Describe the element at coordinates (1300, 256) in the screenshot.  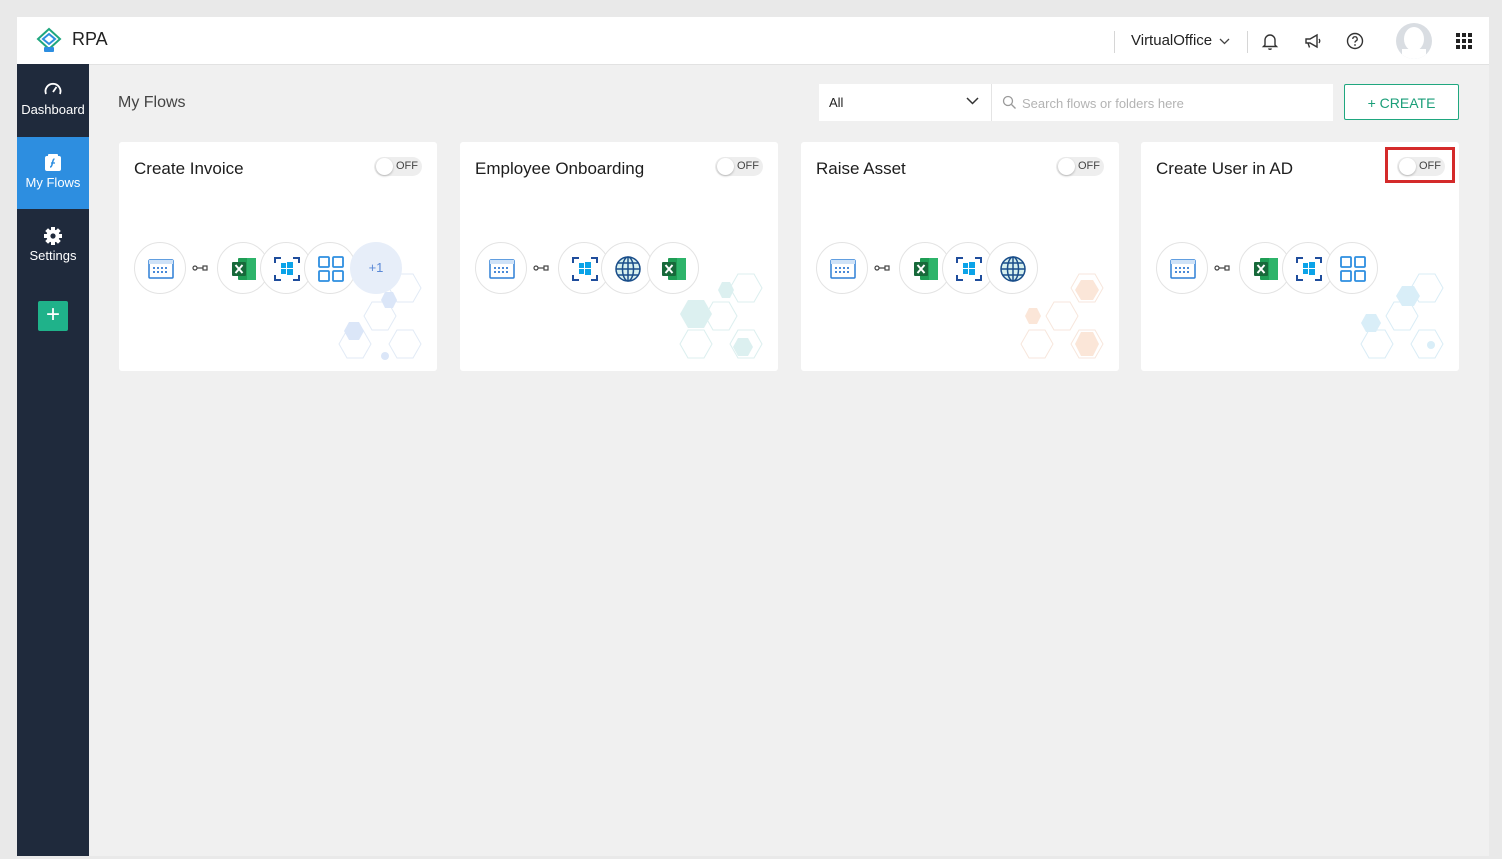
I see `flow-card: Create User in AD OFF` at that location.